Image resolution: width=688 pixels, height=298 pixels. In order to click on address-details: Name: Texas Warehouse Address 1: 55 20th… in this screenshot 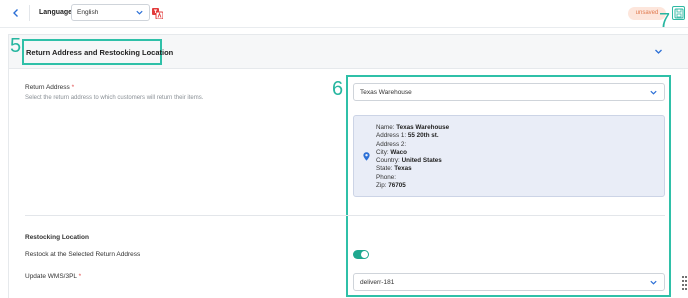, I will do `click(412, 157)`.